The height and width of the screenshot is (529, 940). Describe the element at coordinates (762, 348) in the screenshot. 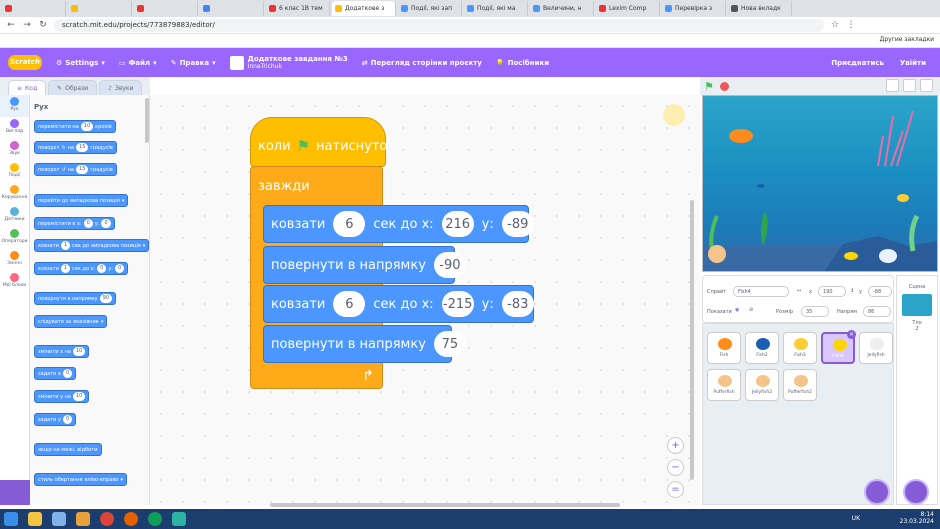

I see `sprite-tile: Fish2` at that location.